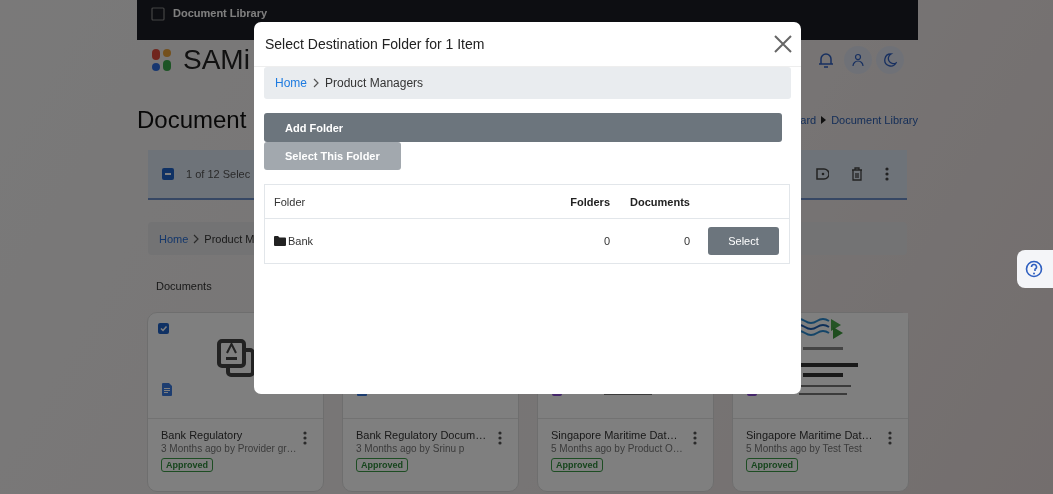 This screenshot has height=494, width=1053. What do you see at coordinates (216, 60) in the screenshot?
I see `logo-text: SAMi` at bounding box center [216, 60].